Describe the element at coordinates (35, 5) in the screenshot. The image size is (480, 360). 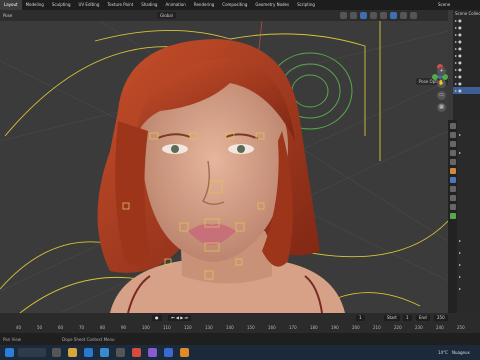
I see `tab-modeling: Modeling` at that location.